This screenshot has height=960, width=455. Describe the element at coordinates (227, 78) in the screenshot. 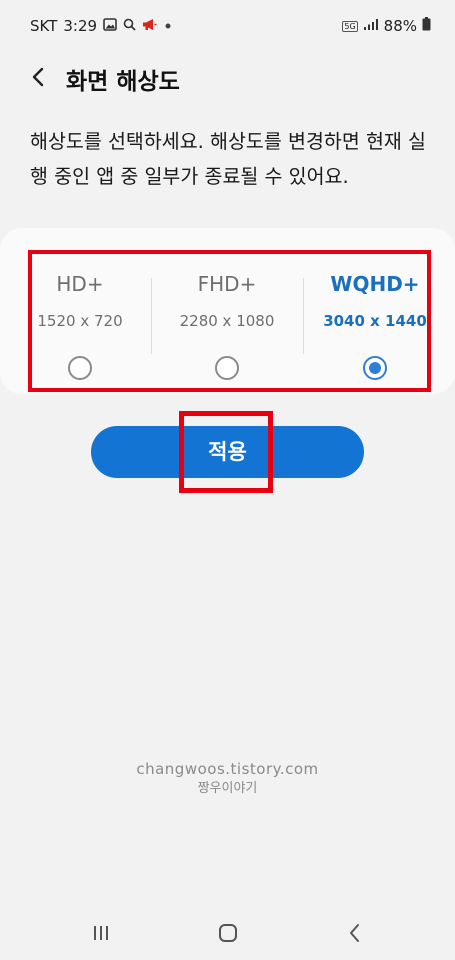

I see `app-bar: 화면 해상도` at that location.